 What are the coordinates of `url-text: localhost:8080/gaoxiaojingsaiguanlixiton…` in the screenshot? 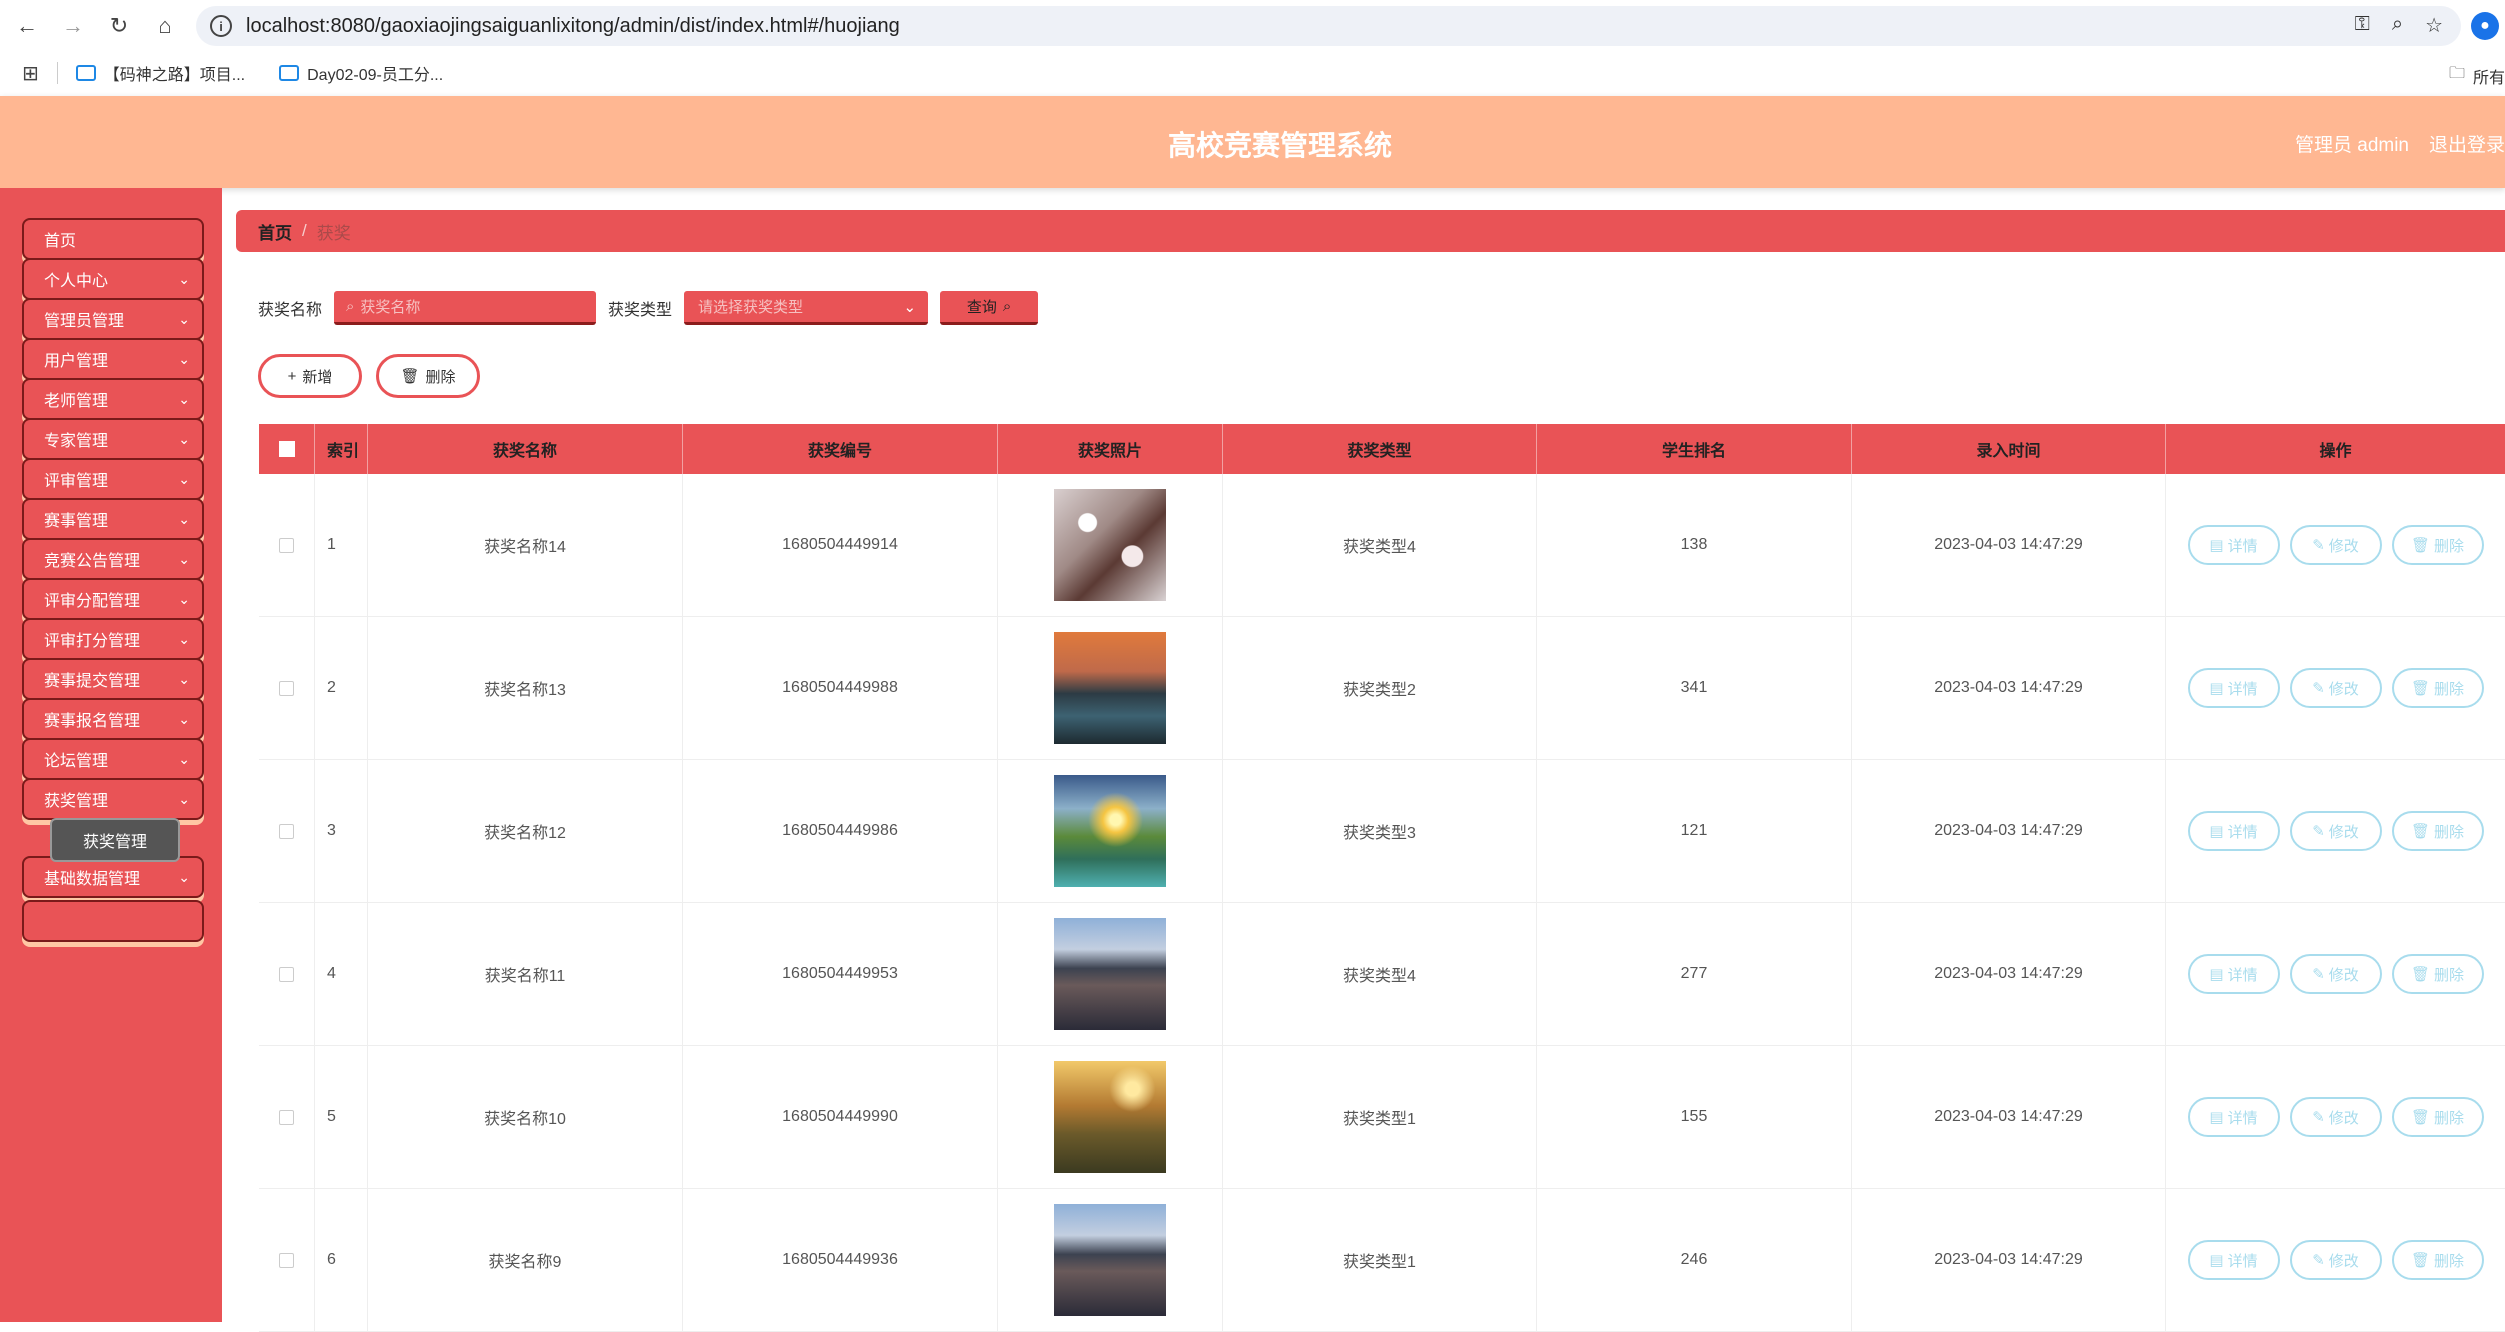 It's located at (573, 26).